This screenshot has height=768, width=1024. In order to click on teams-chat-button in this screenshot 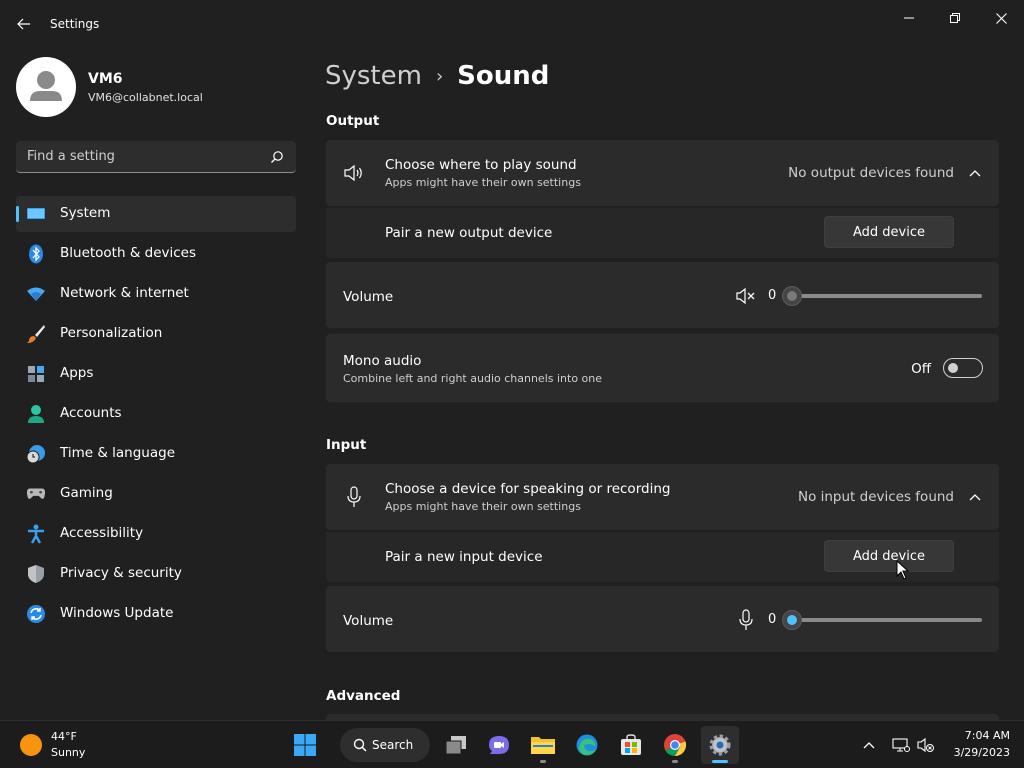, I will do `click(499, 745)`.